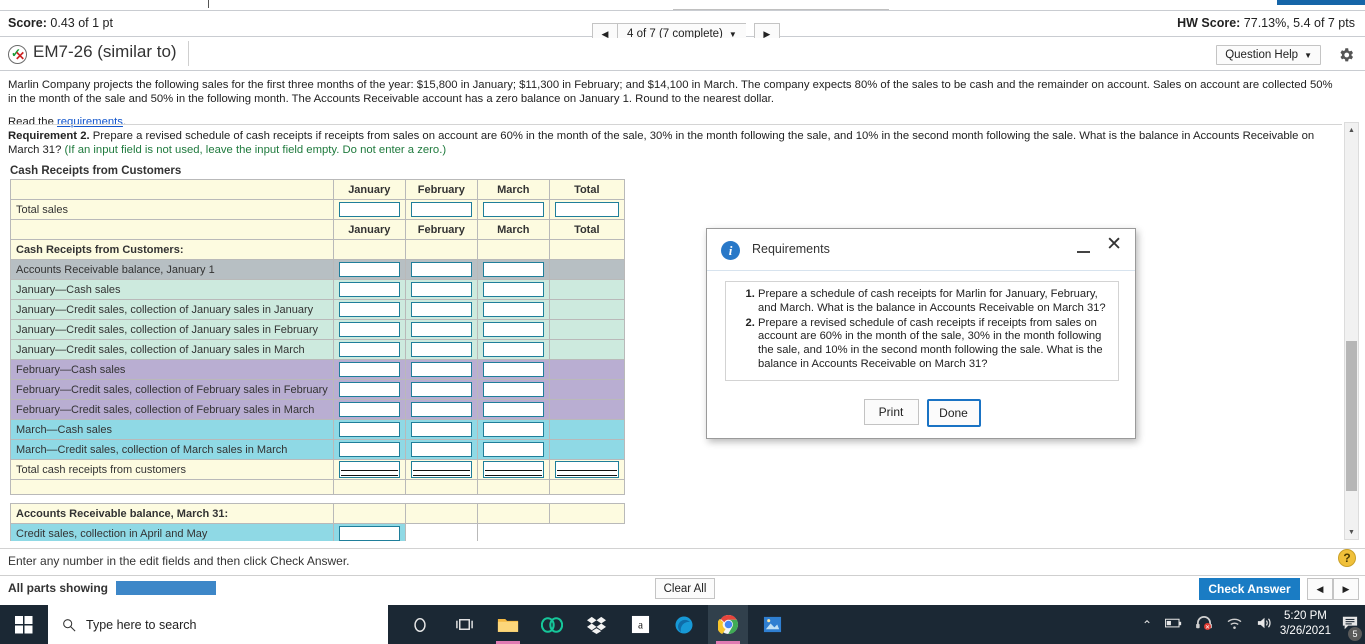 The height and width of the screenshot is (644, 1365). I want to click on taskbar-clock: 5:20 PM 3/26/2021, so click(1305, 624).